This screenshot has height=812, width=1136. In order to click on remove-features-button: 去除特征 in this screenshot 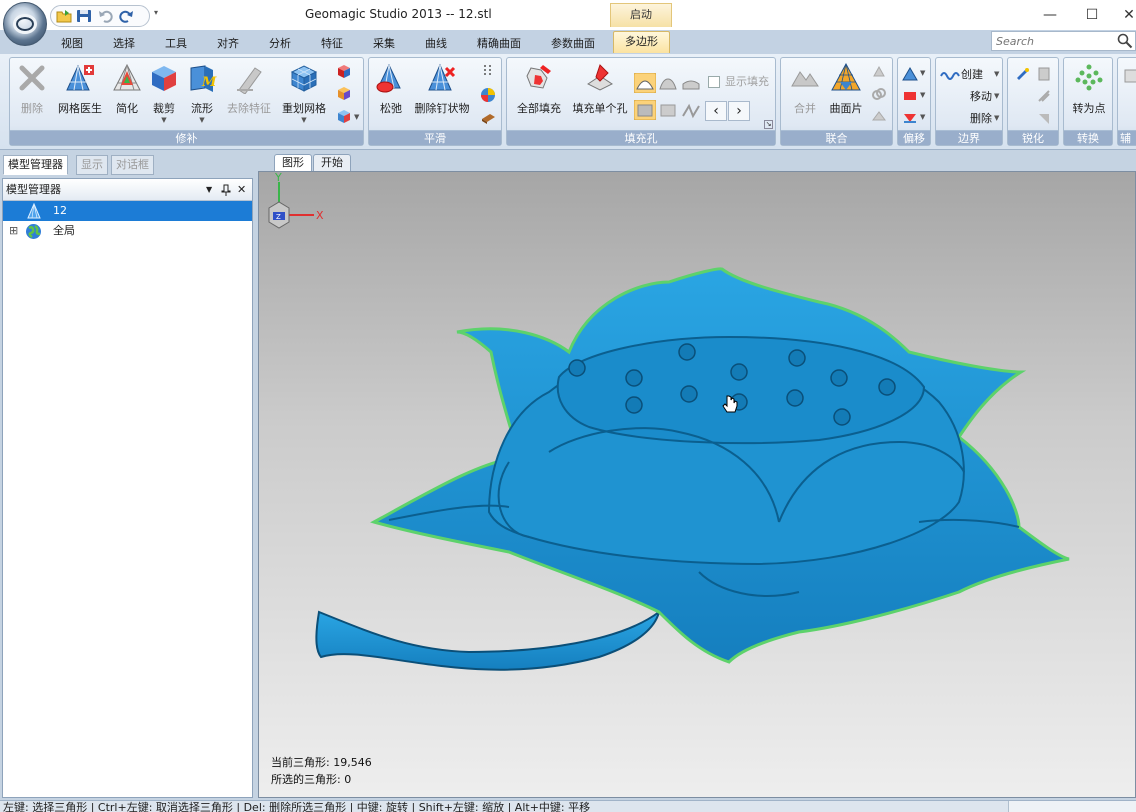, I will do `click(249, 92)`.